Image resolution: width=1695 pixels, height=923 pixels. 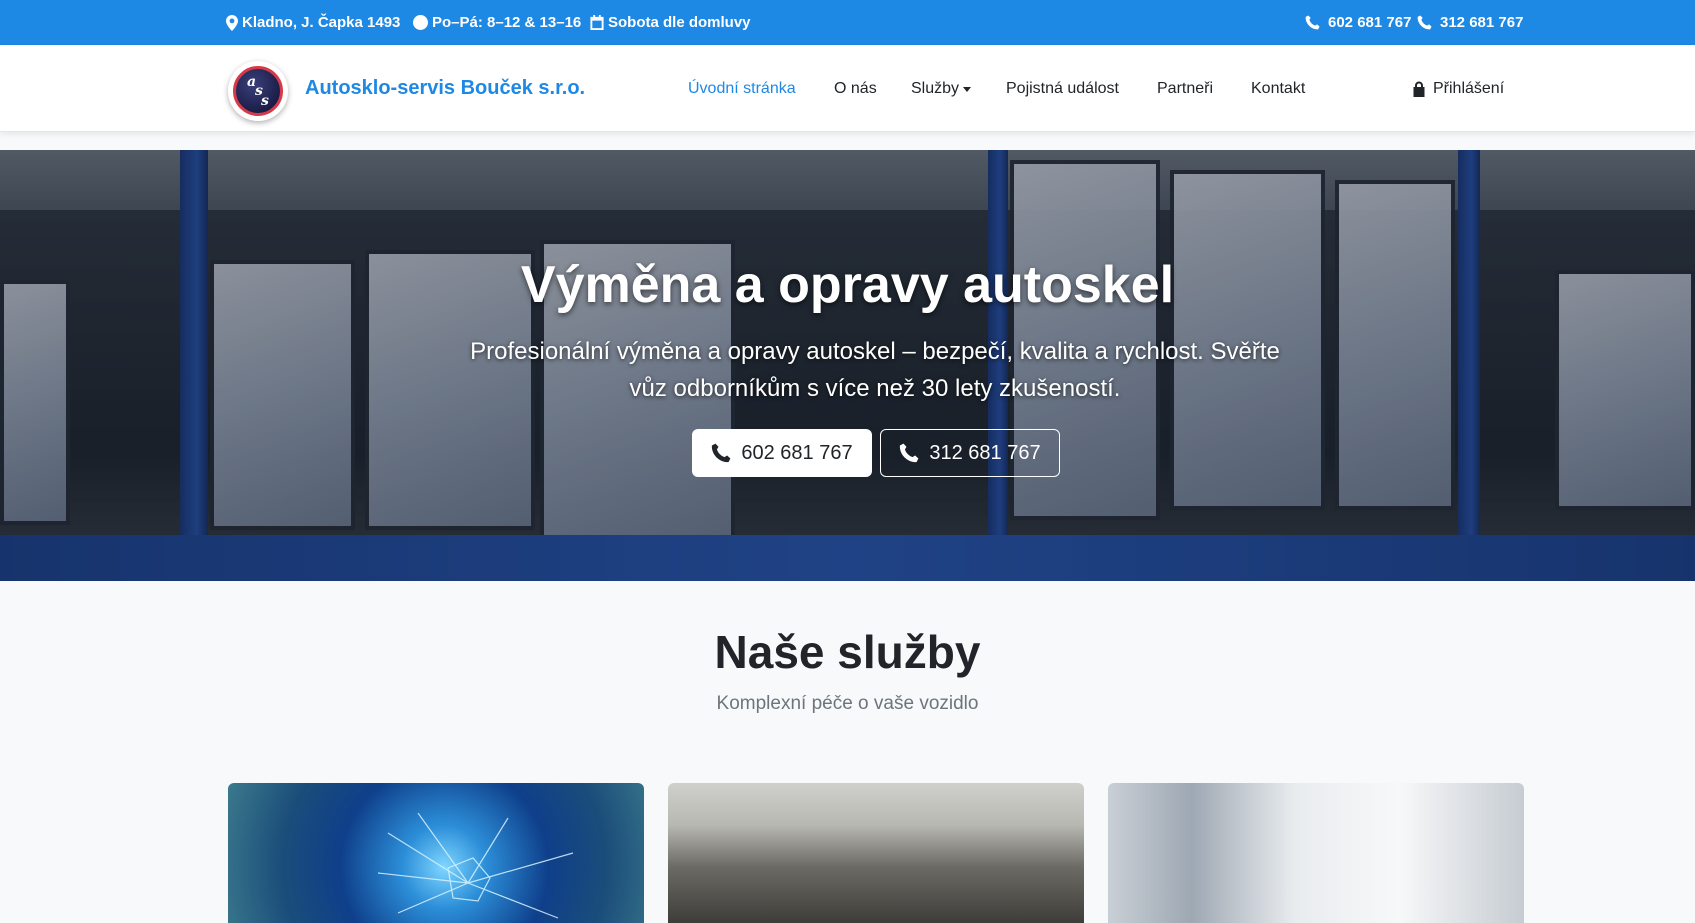 I want to click on call-button-2: 312 681 767, so click(x=970, y=453).